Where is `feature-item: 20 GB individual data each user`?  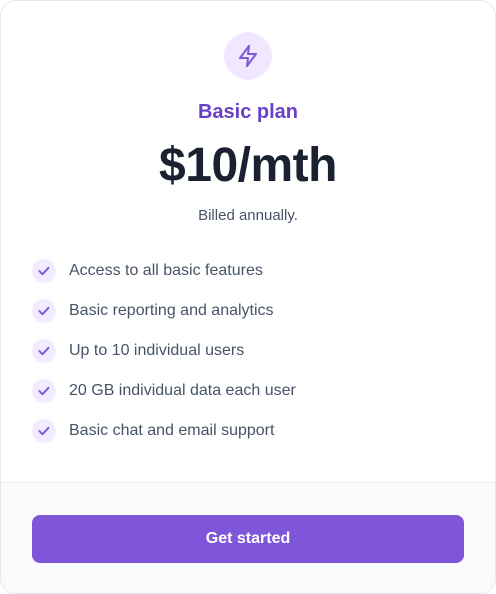 feature-item: 20 GB individual data each user is located at coordinates (252, 391).